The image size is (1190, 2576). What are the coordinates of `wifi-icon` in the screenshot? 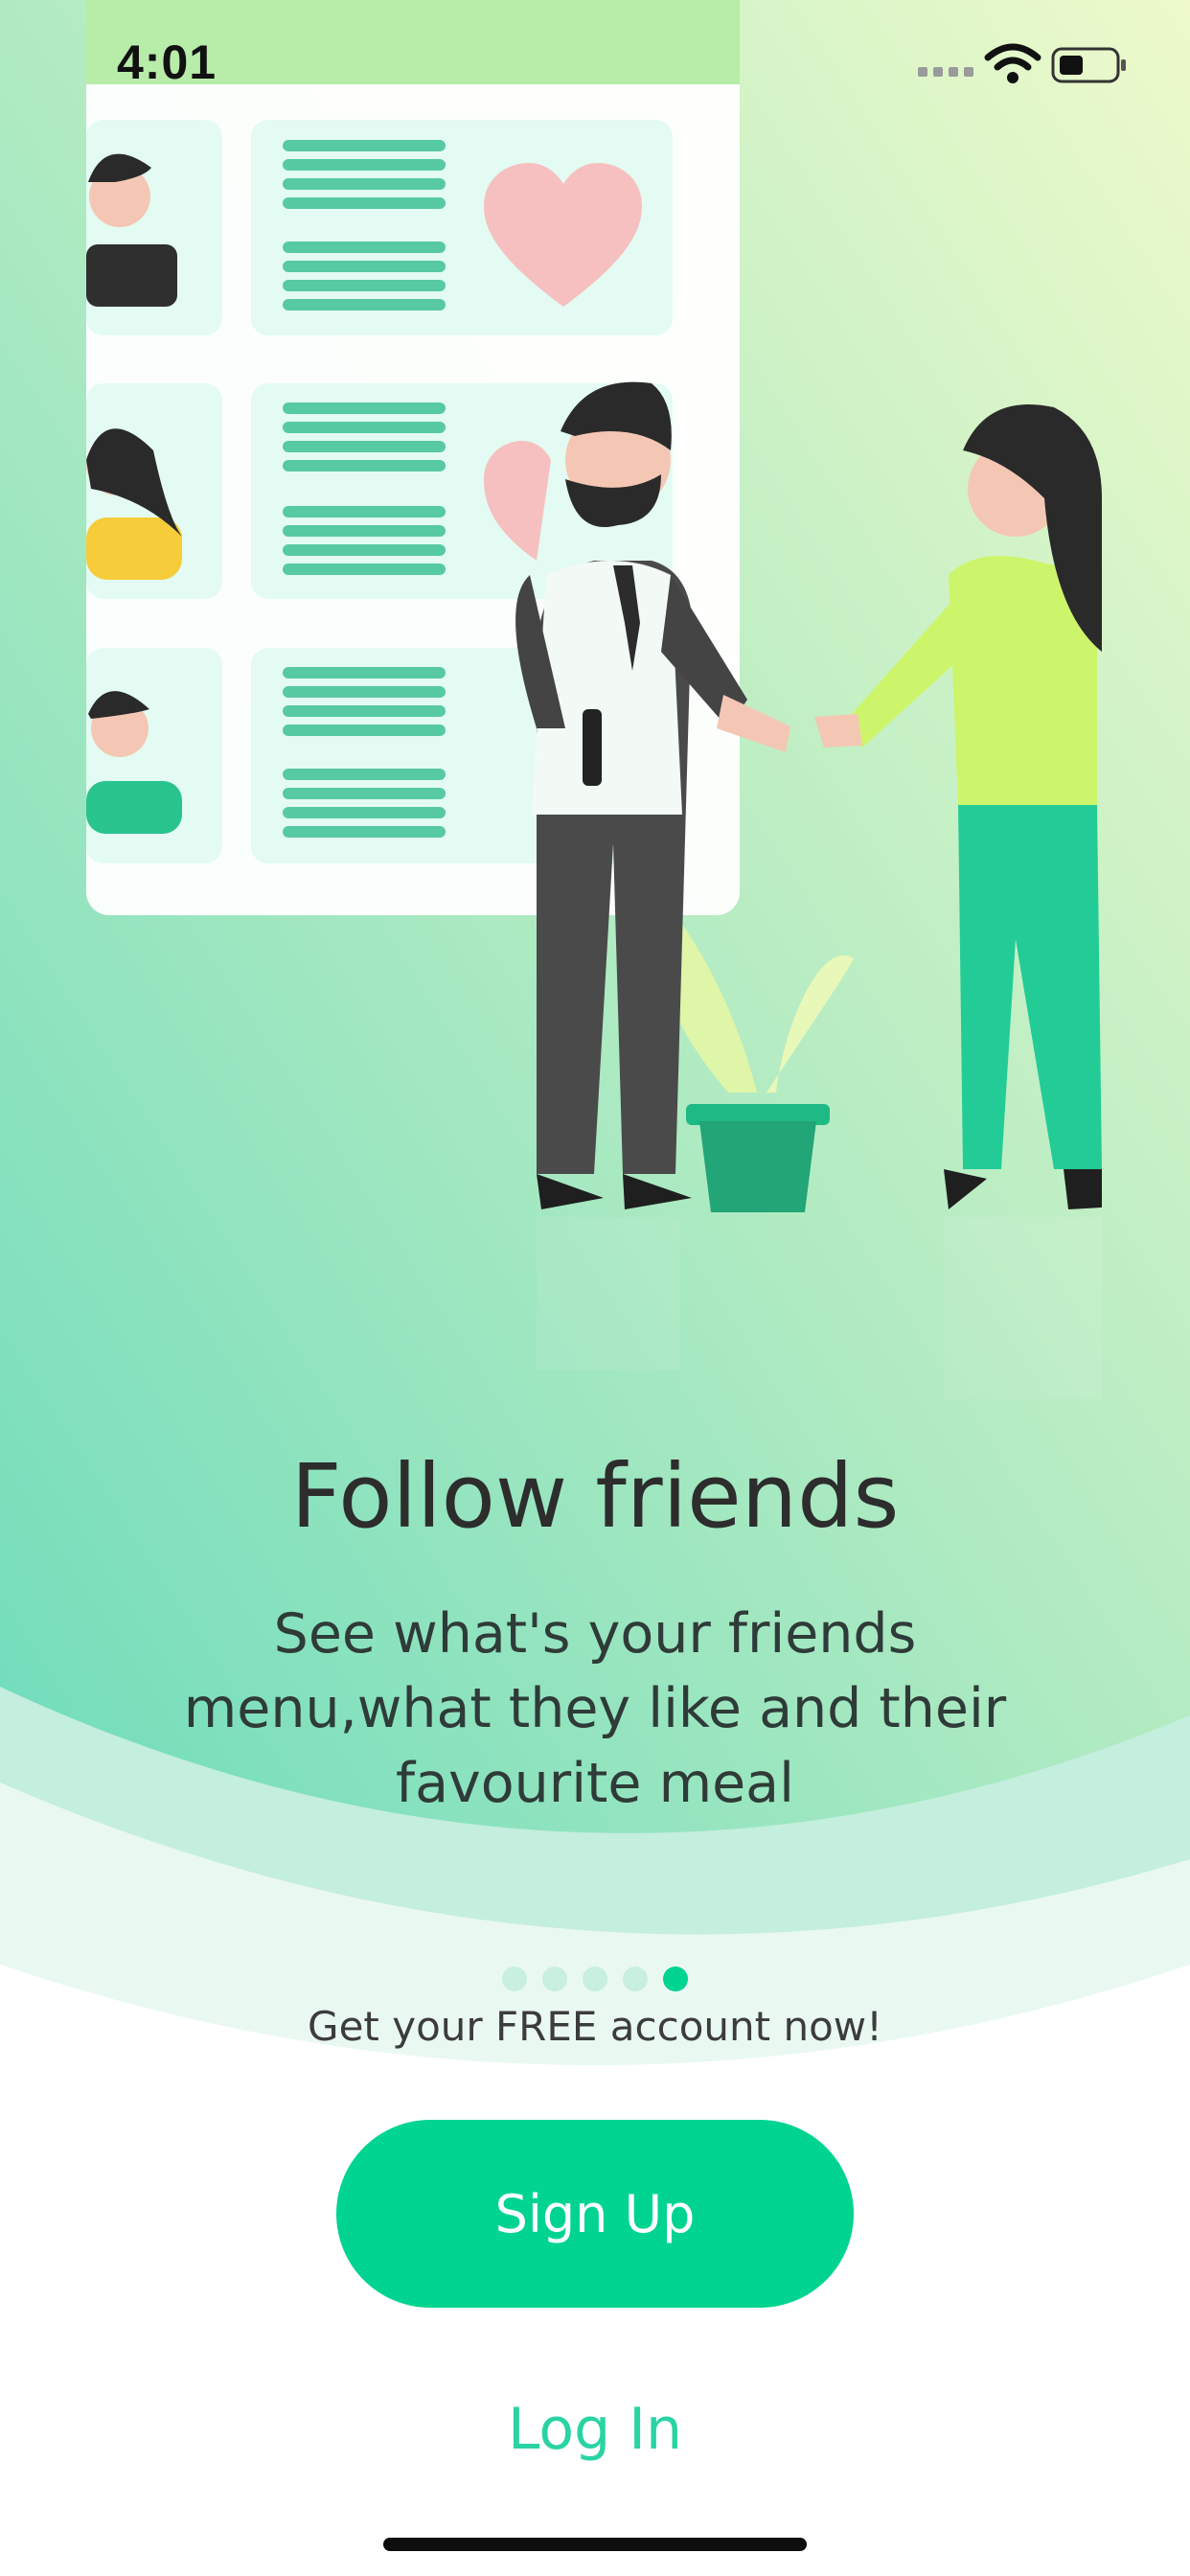 It's located at (1013, 63).